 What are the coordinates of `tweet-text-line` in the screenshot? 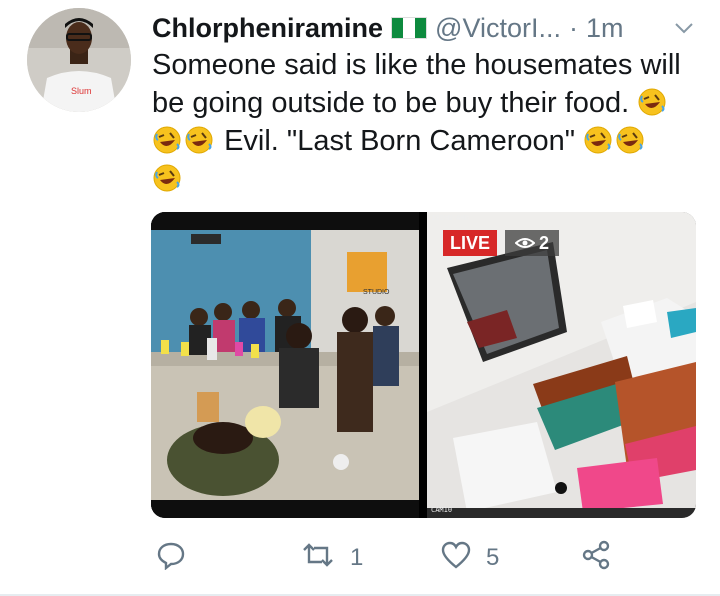 It's located at (432, 179).